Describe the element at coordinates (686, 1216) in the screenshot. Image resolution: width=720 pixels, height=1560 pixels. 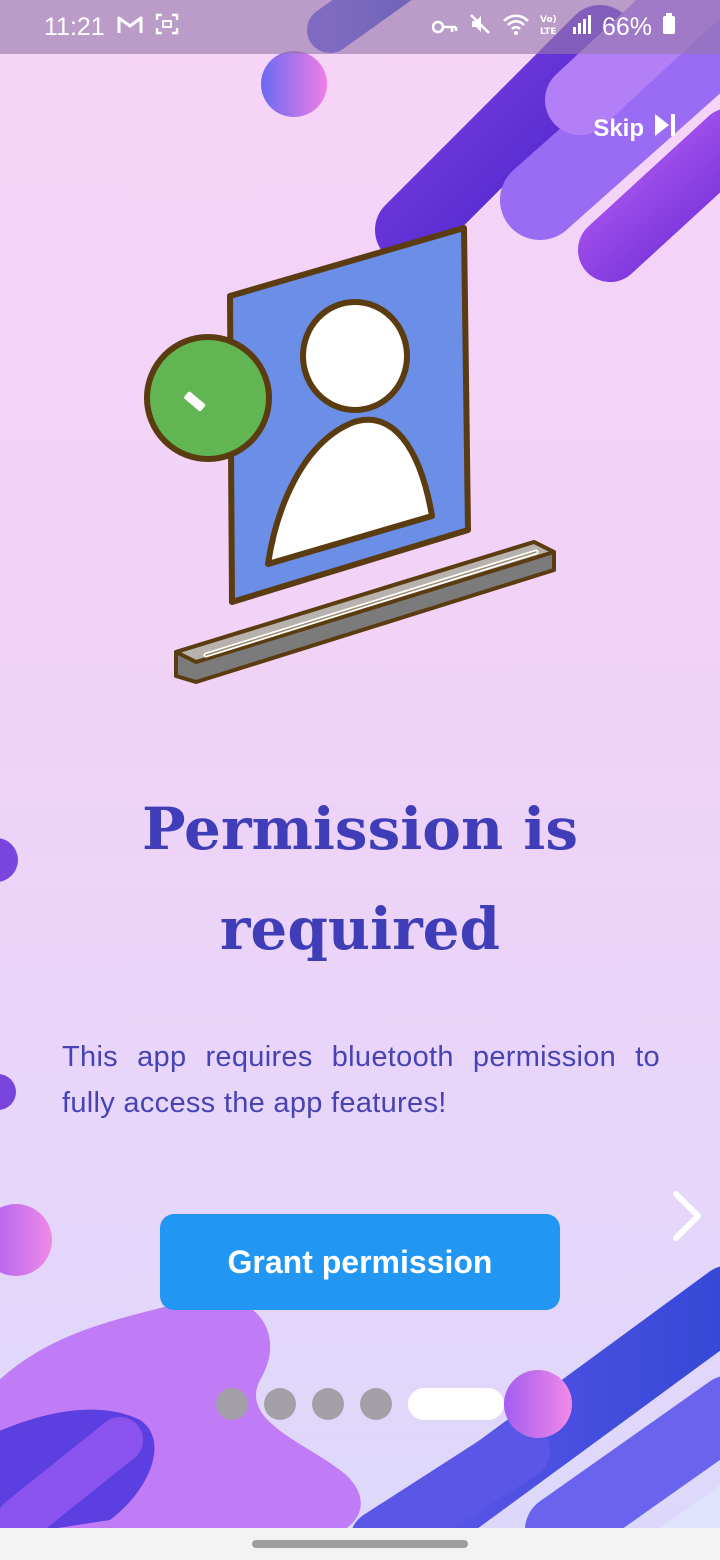
I see `chevron-right-icon` at that location.